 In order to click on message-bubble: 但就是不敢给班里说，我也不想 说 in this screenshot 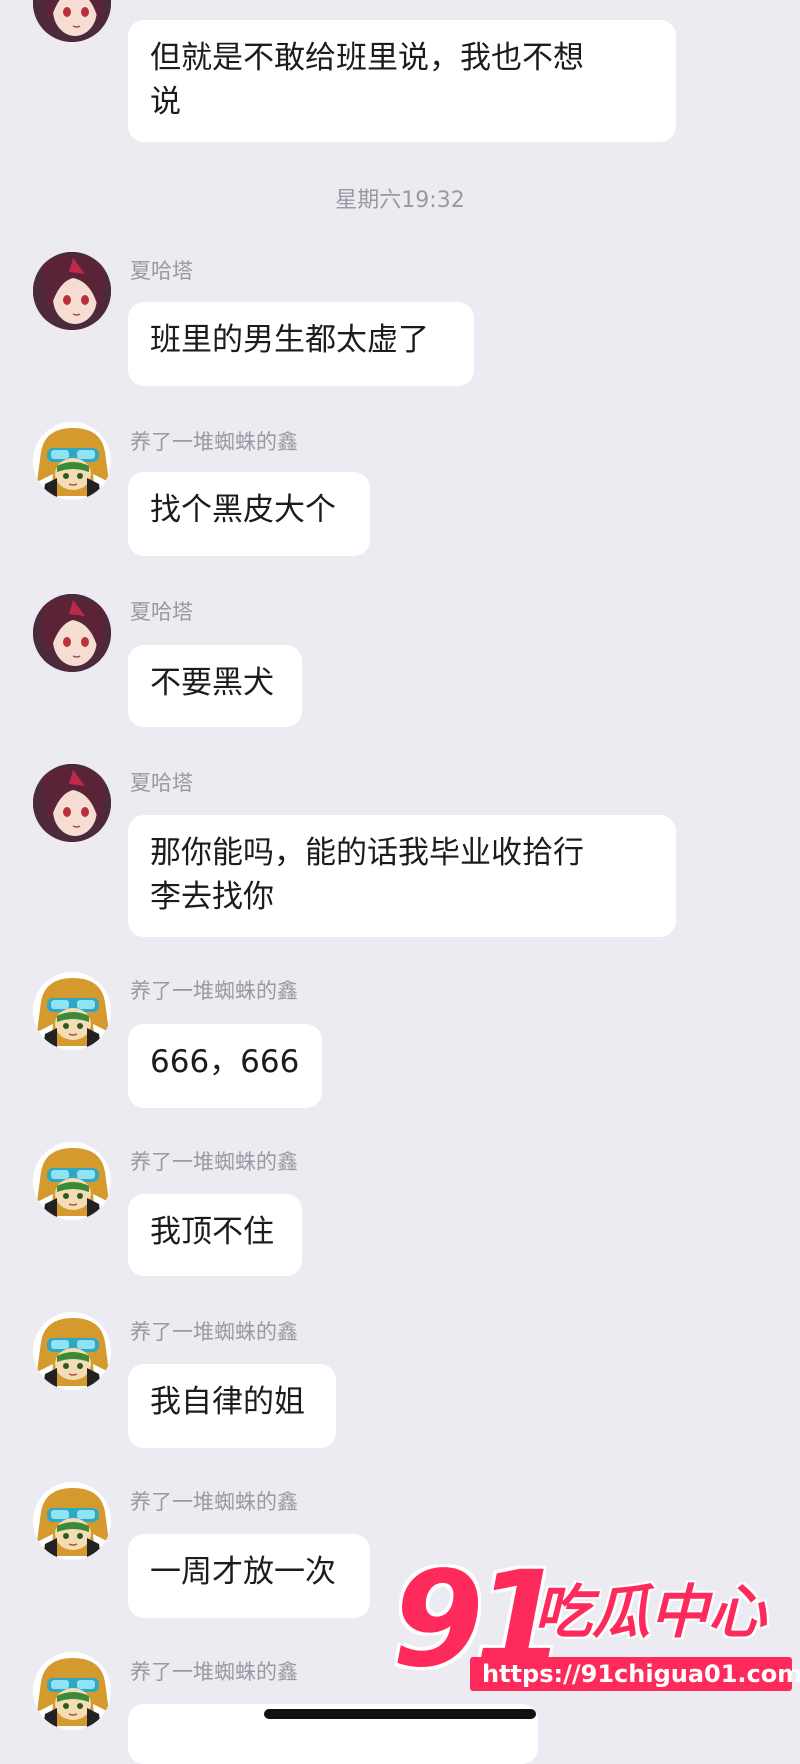, I will do `click(402, 81)`.